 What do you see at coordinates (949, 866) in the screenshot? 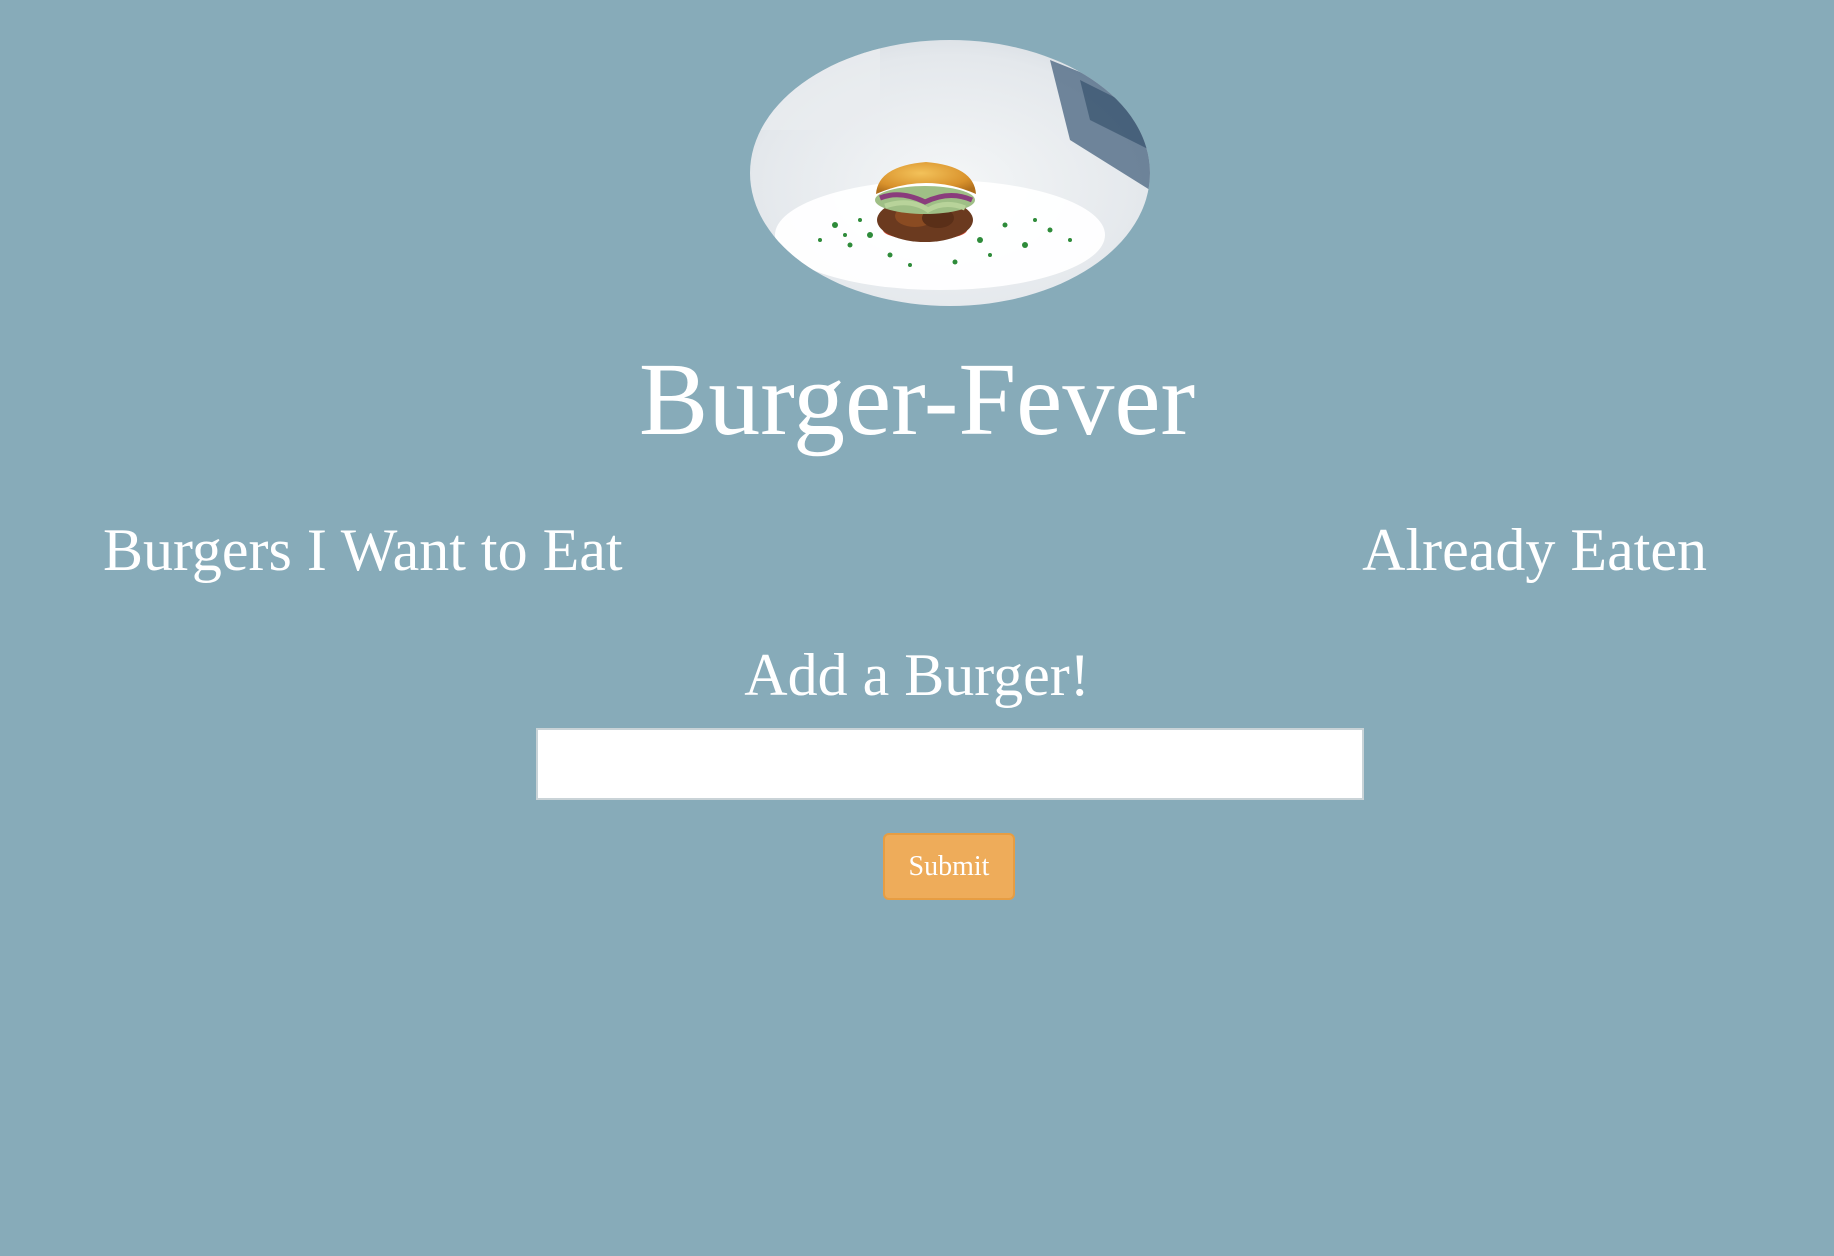
I see `submit-button: Submit` at bounding box center [949, 866].